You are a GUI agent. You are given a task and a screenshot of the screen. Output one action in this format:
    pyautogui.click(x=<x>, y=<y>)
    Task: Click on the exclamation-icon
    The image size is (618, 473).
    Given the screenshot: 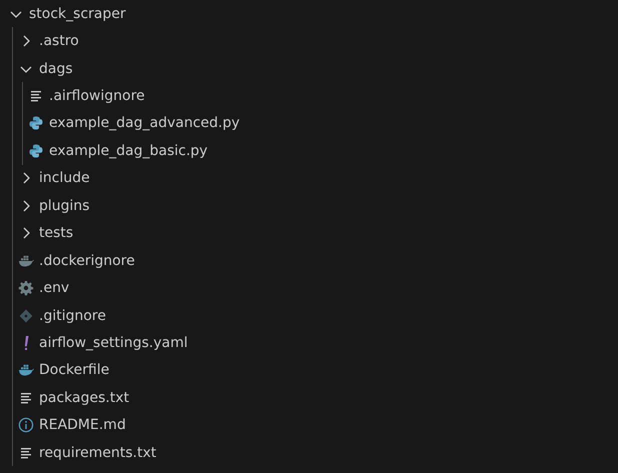 What is the action you would take?
    pyautogui.click(x=26, y=343)
    